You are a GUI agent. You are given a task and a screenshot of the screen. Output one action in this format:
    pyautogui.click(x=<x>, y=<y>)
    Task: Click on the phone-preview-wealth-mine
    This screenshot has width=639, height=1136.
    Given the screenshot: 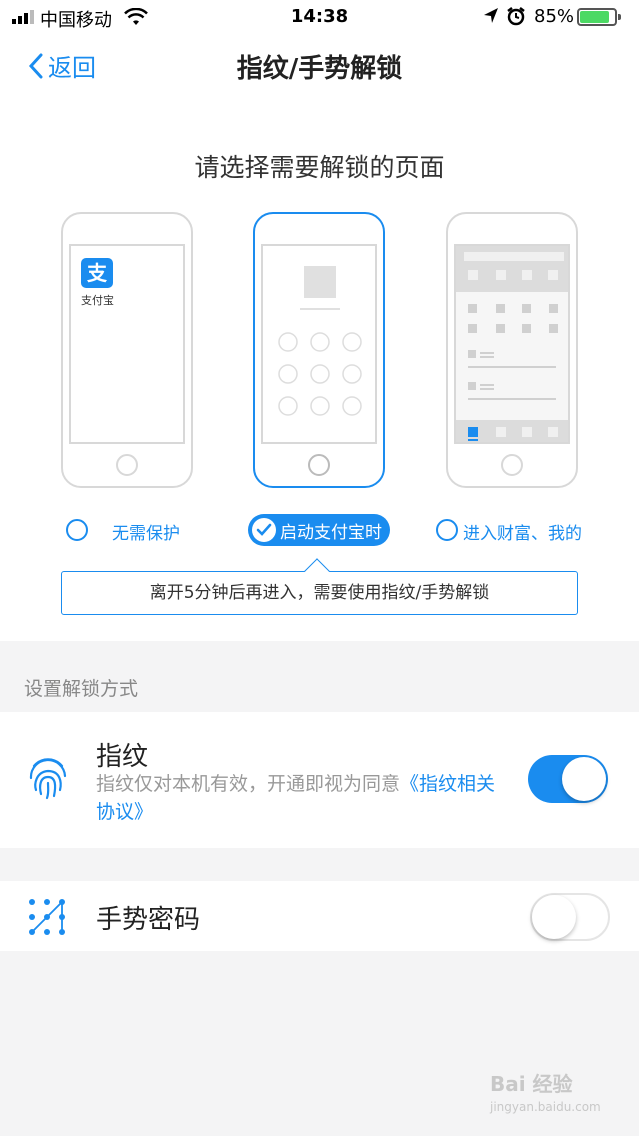 What is the action you would take?
    pyautogui.click(x=512, y=350)
    